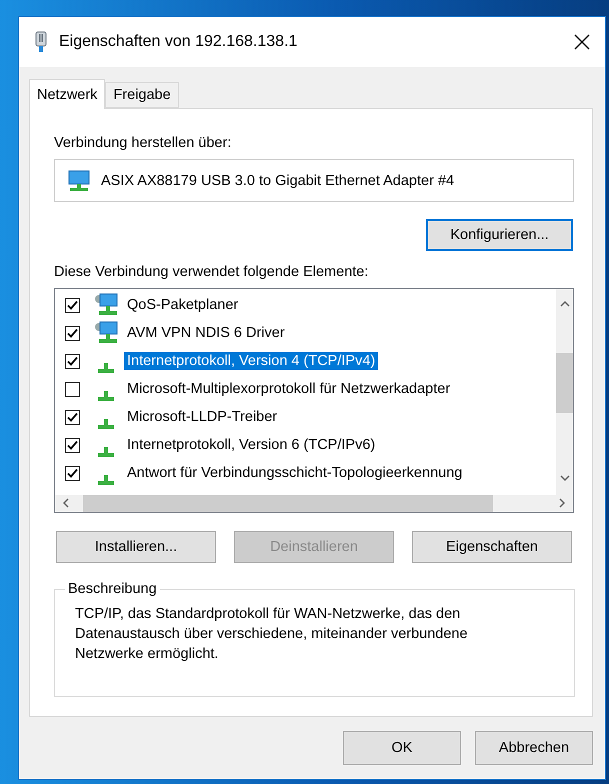 This screenshot has width=609, height=784. Describe the element at coordinates (564, 392) in the screenshot. I see `vertical-scrollbar` at that location.